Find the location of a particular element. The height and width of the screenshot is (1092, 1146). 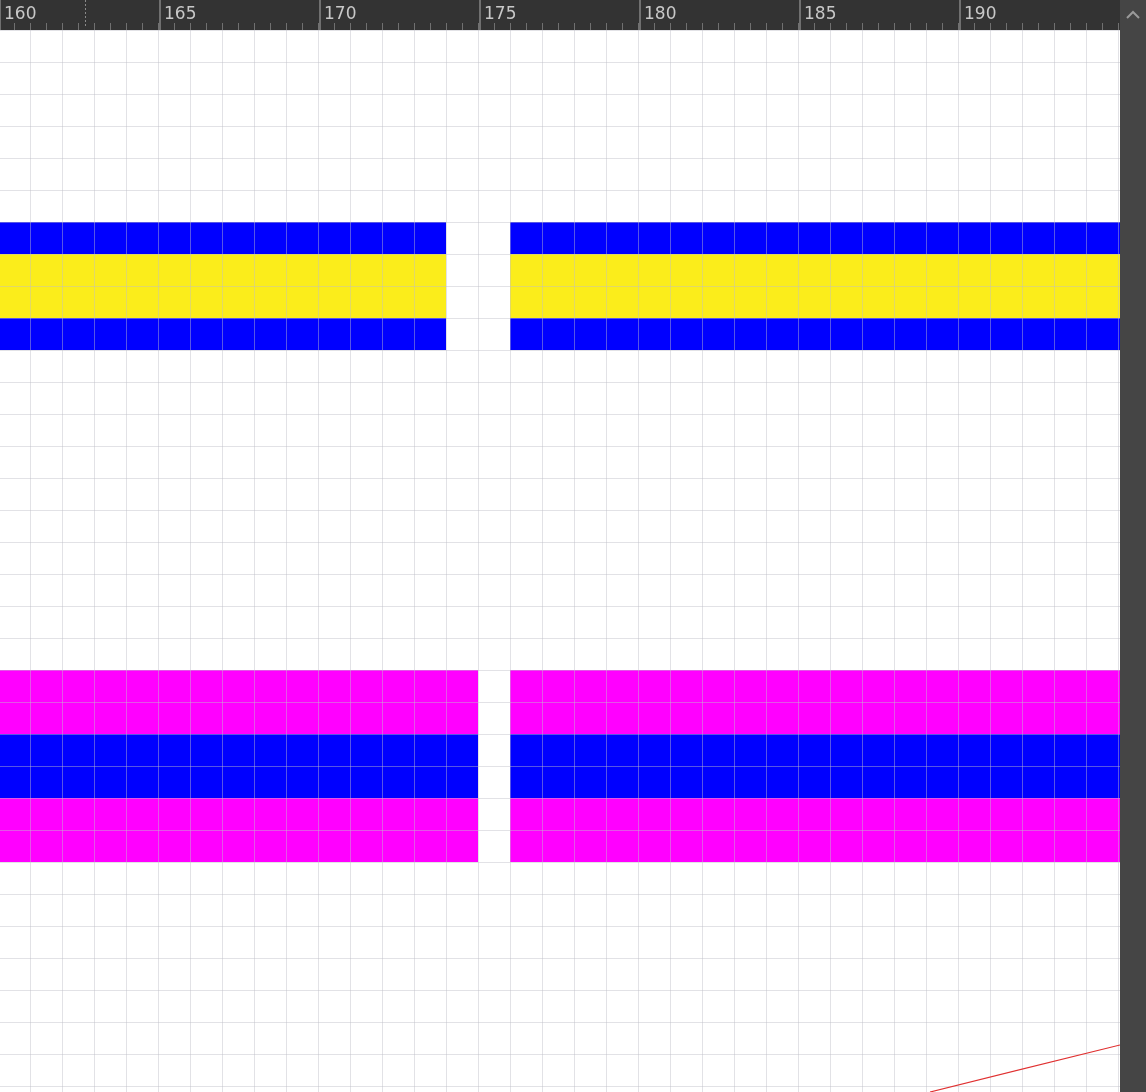

ruler-label: 160 is located at coordinates (20, 13).